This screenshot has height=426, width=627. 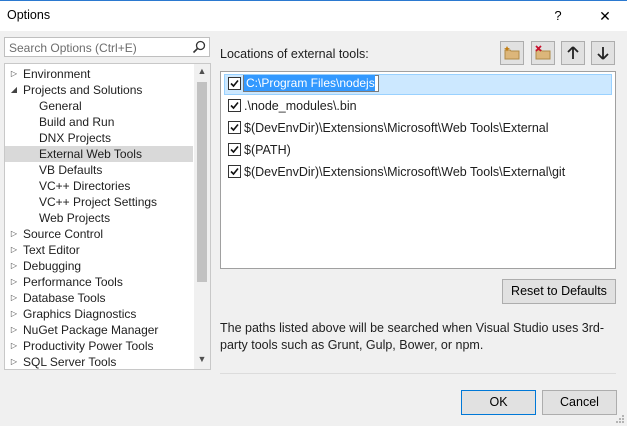 What do you see at coordinates (418, 373) in the screenshot?
I see `footer-divider` at bounding box center [418, 373].